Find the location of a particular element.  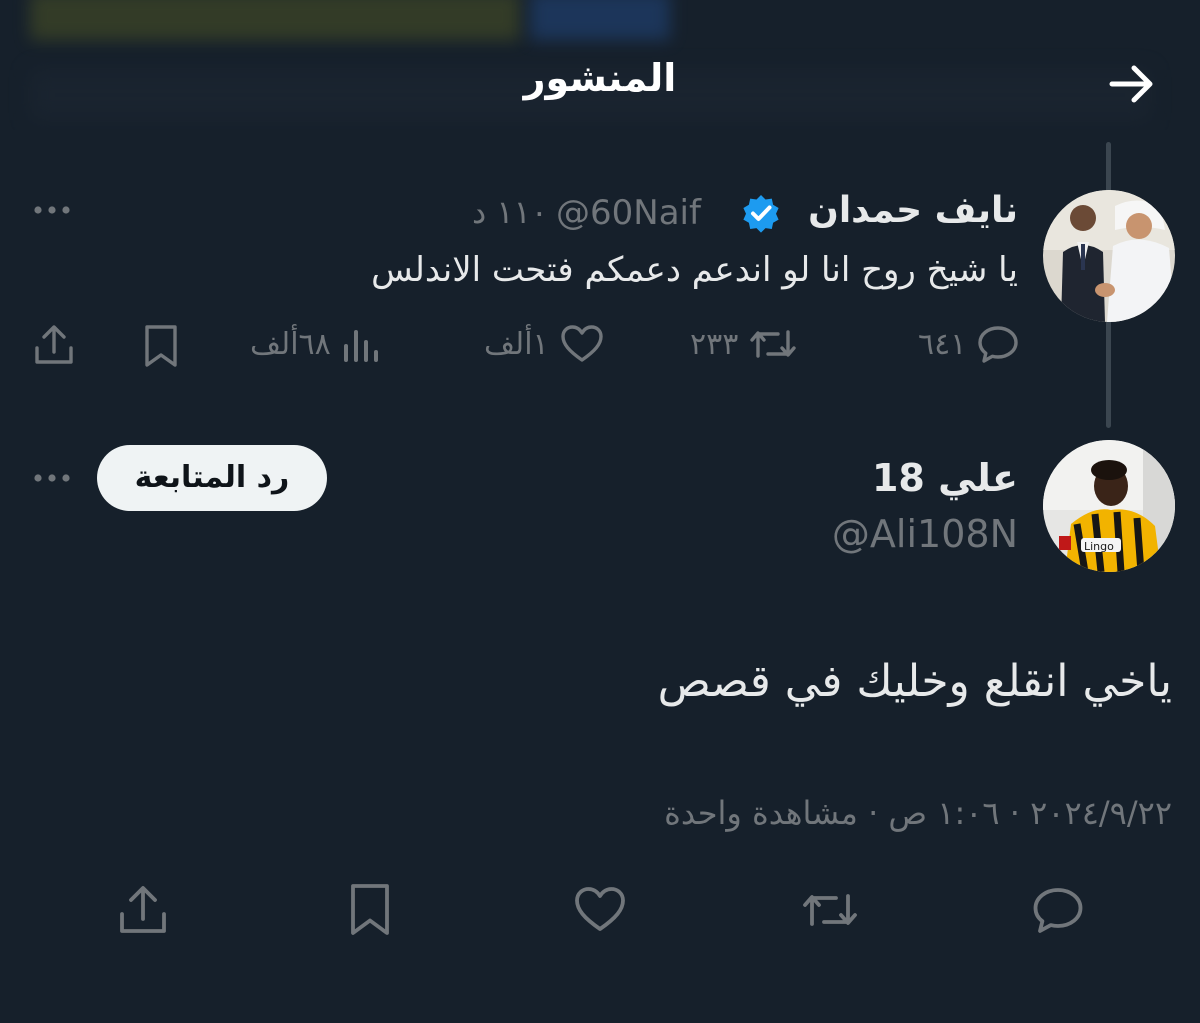

views-count: ٦٨ألف is located at coordinates (290, 344).